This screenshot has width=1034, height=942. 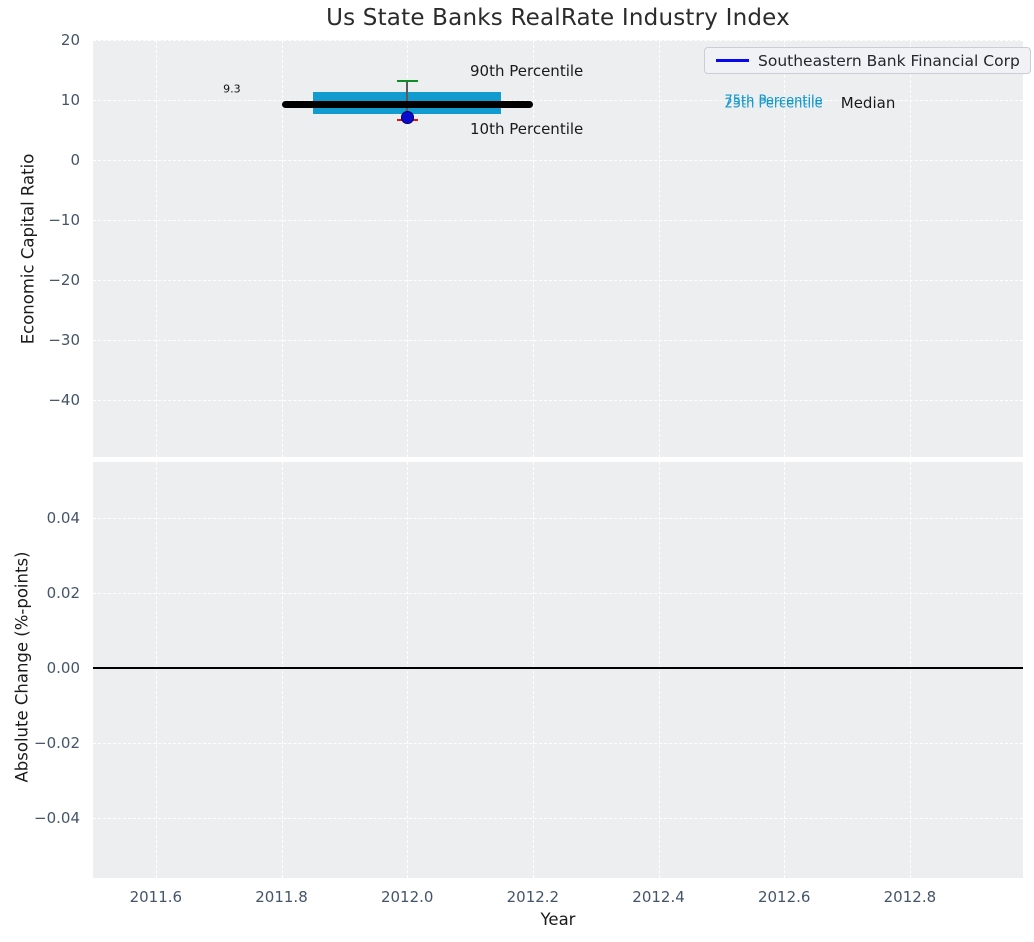 I want to click on x-axis-label: Year, so click(x=558, y=919).